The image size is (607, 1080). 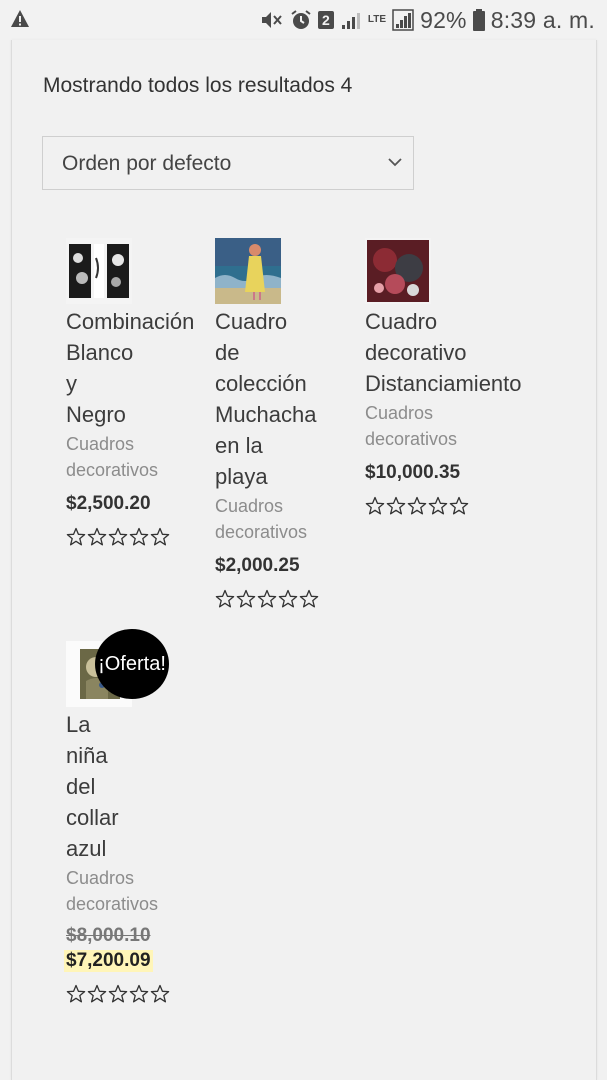 What do you see at coordinates (92, 817) in the screenshot?
I see `title-line: collar` at bounding box center [92, 817].